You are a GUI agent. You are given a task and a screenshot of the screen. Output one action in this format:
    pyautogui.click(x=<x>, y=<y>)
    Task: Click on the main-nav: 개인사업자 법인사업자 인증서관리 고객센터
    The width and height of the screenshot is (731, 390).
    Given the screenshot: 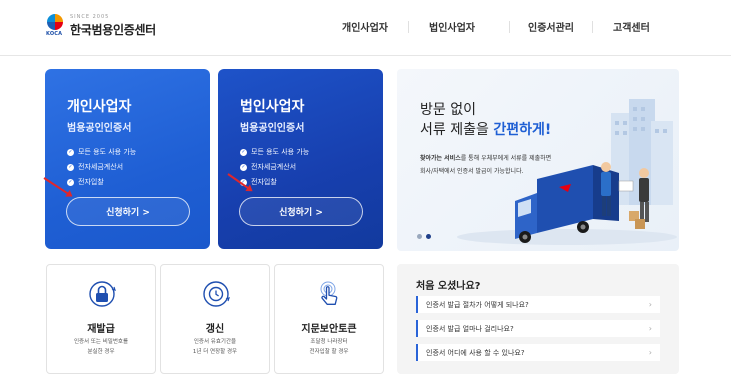 What is the action you would take?
    pyautogui.click(x=496, y=26)
    